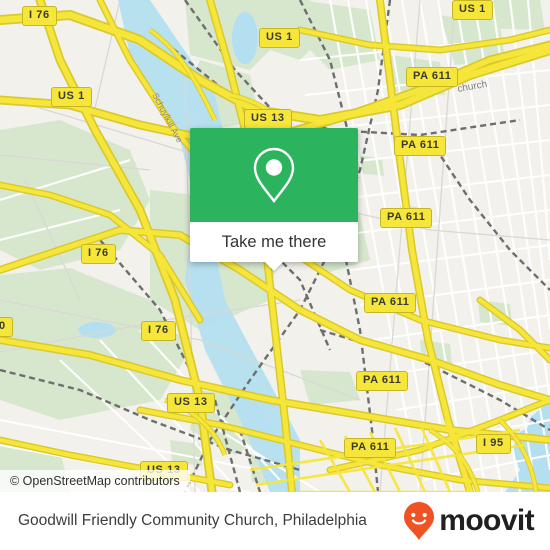 The height and width of the screenshot is (550, 550). What do you see at coordinates (382, 381) in the screenshot?
I see `road-shield-pa611-lower: PA 611` at bounding box center [382, 381].